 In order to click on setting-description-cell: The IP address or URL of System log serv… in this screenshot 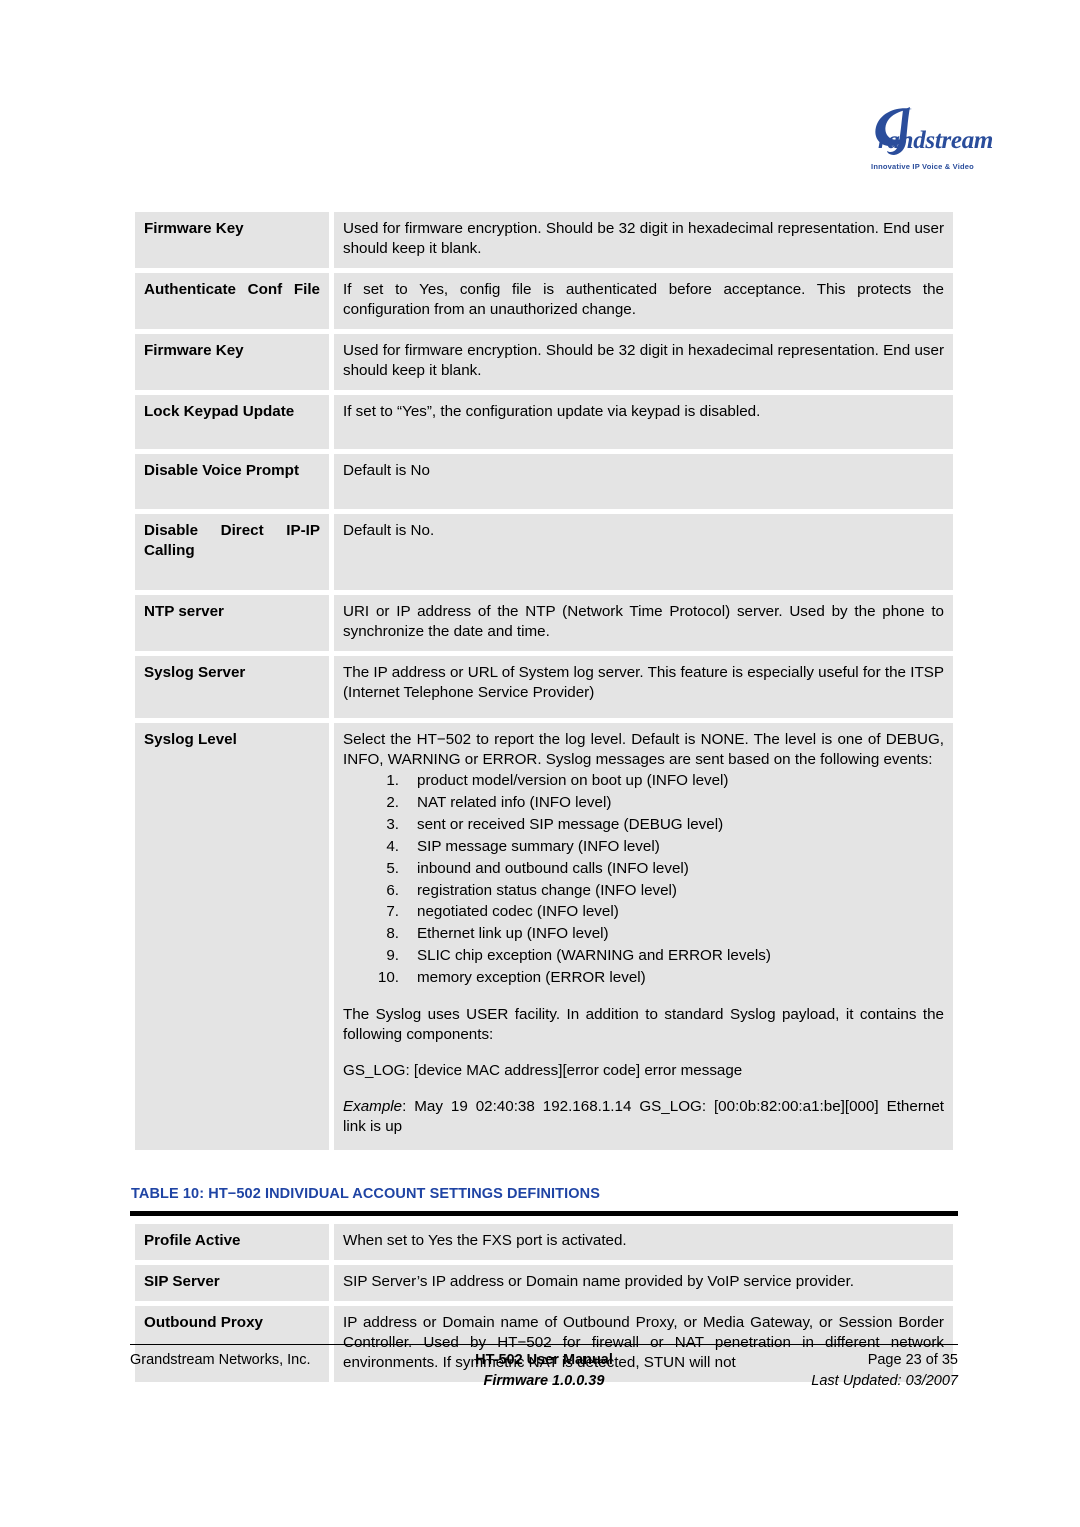, I will do `click(643, 686)`.